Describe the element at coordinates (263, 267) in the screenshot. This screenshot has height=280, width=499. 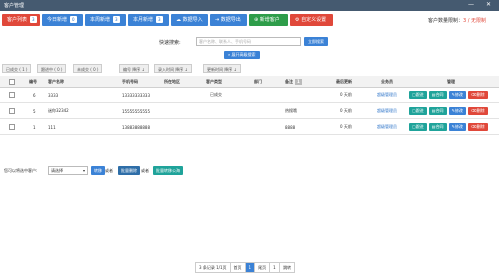
I see `pager-last: 尾页` at that location.